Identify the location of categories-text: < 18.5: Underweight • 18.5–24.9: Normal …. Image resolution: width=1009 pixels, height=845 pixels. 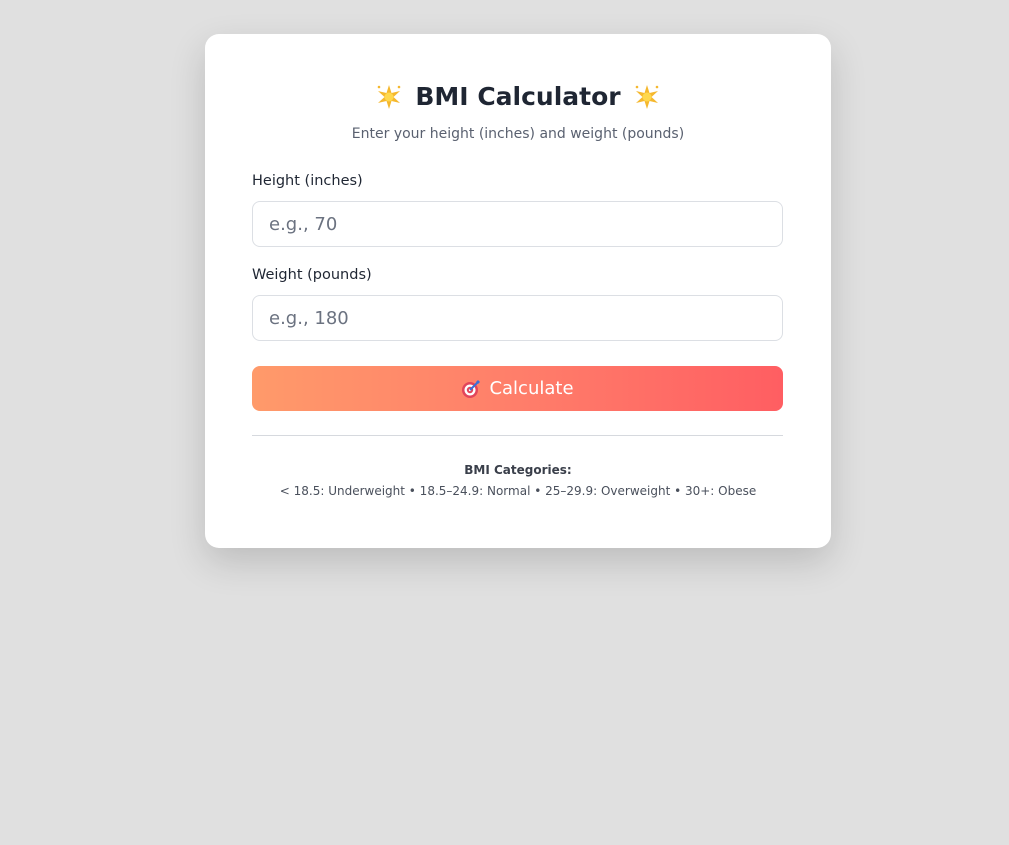
(518, 491).